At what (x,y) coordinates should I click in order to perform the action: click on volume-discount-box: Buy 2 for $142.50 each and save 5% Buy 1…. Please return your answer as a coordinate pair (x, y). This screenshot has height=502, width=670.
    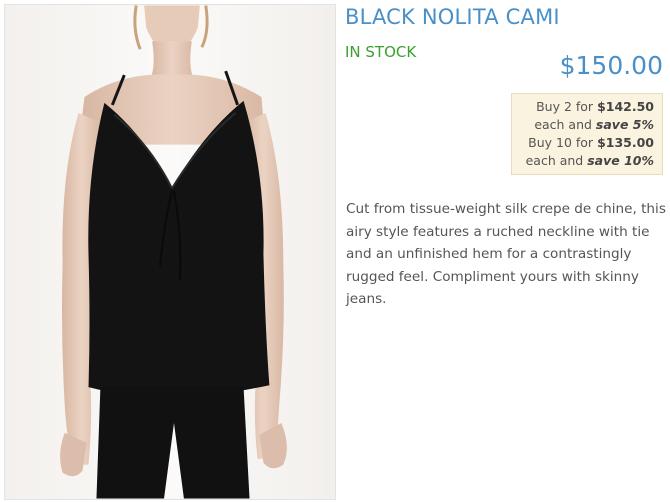
    Looking at the image, I should click on (587, 134).